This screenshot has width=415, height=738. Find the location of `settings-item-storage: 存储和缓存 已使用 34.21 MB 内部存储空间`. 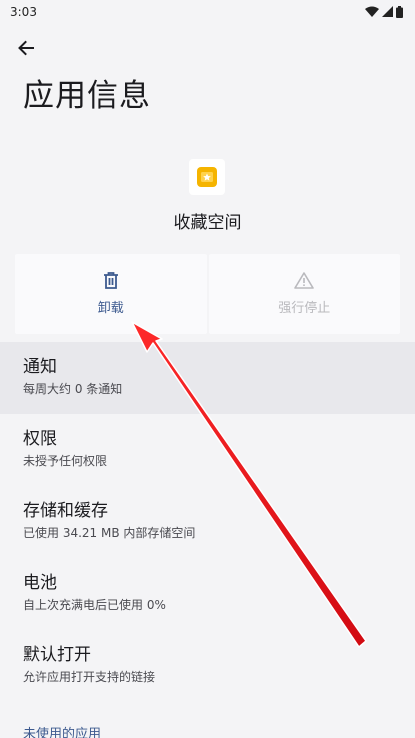

settings-item-storage: 存储和缓存 已使用 34.21 MB 内部存储空间 is located at coordinates (207, 522).